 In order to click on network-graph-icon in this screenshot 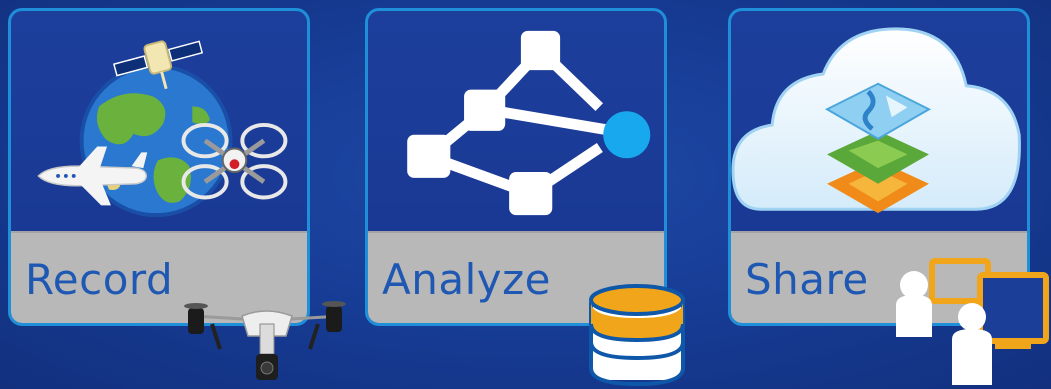, I will do `click(529, 123)`.